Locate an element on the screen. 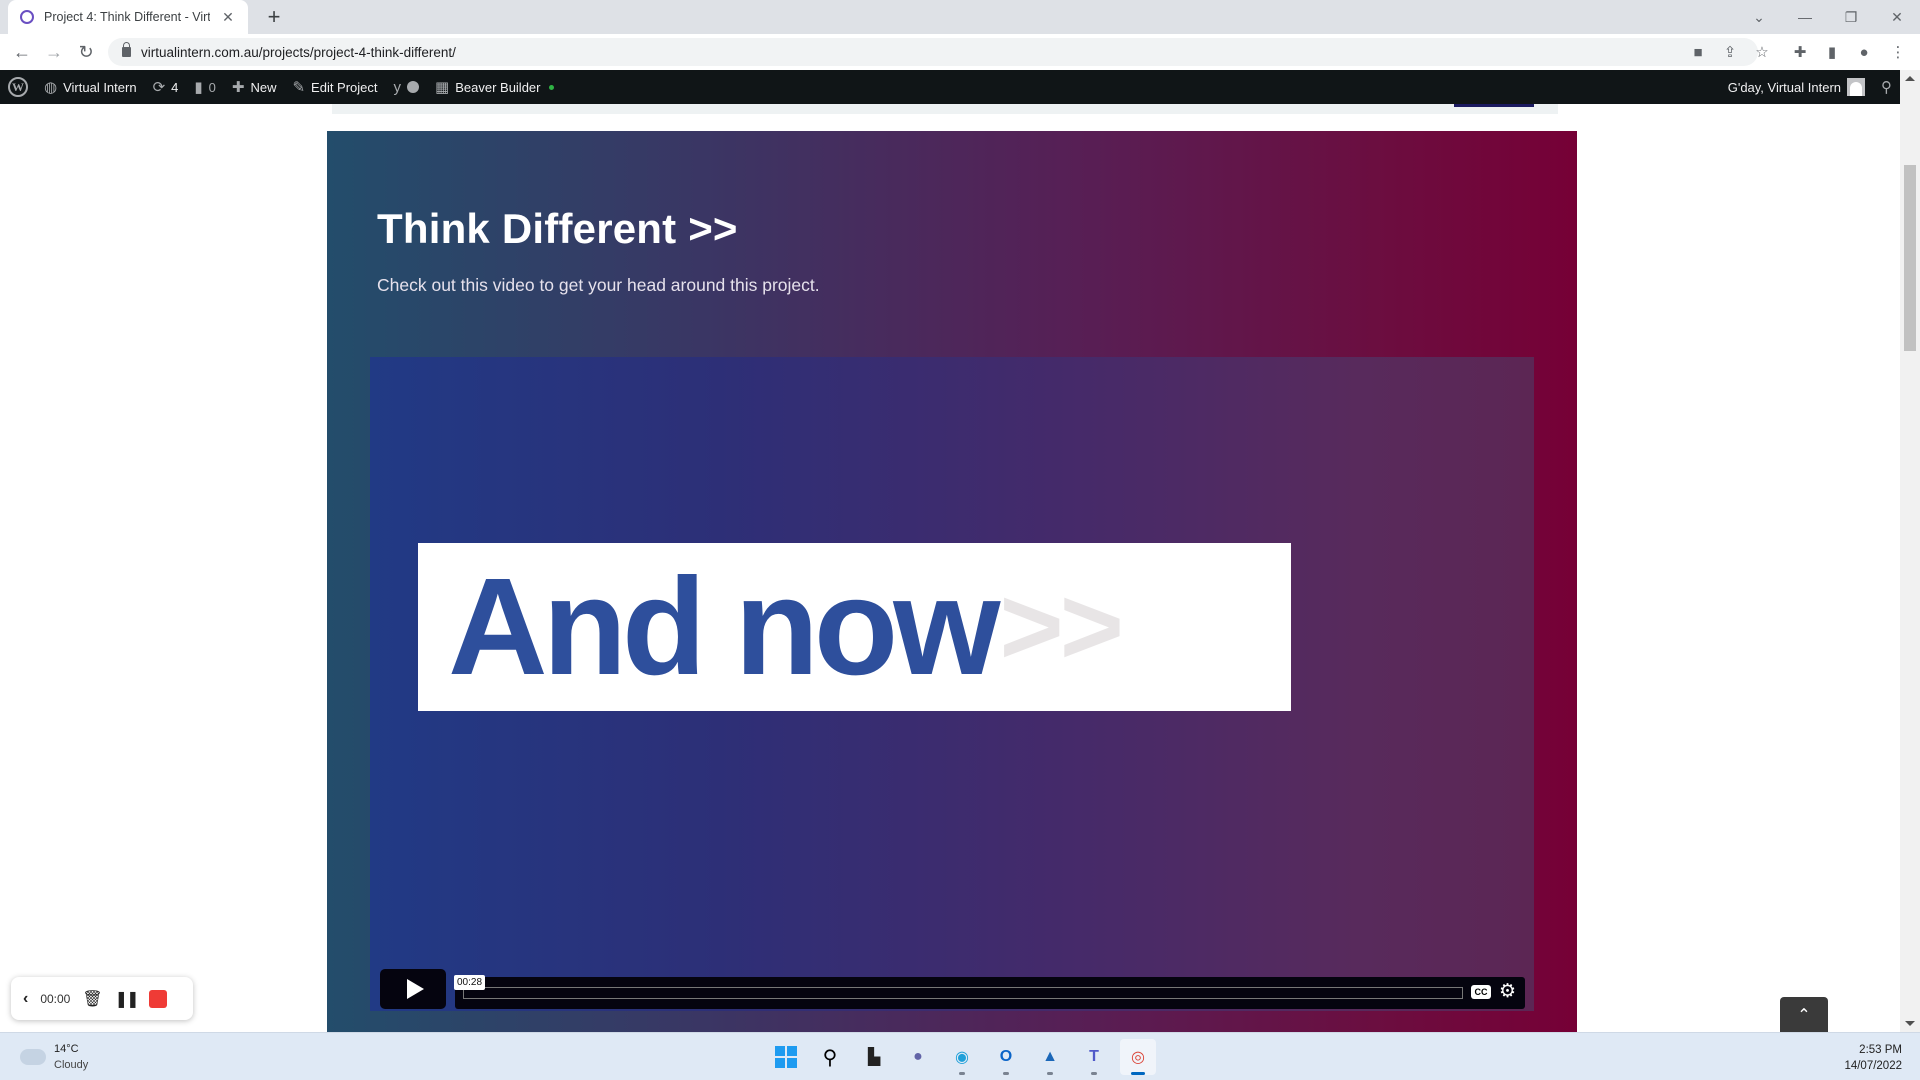 Image resolution: width=1920 pixels, height=1080 pixels. time-tooltip: 00:28 is located at coordinates (470, 982).